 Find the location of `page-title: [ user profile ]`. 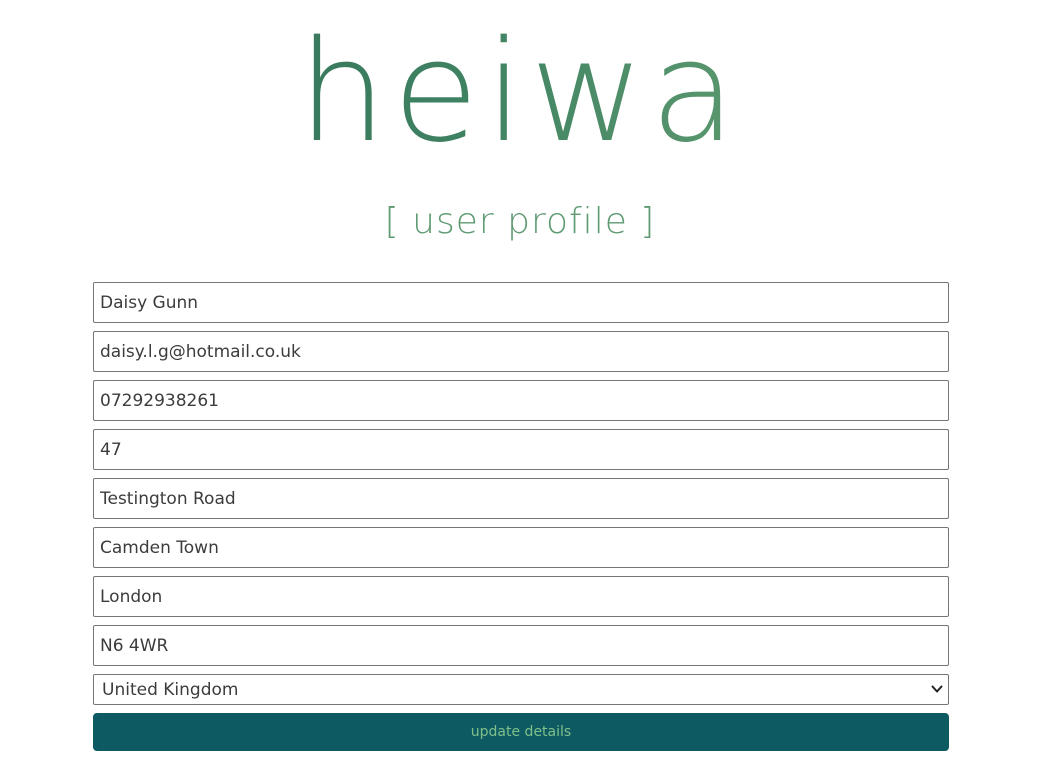

page-title: [ user profile ] is located at coordinates (520, 221).